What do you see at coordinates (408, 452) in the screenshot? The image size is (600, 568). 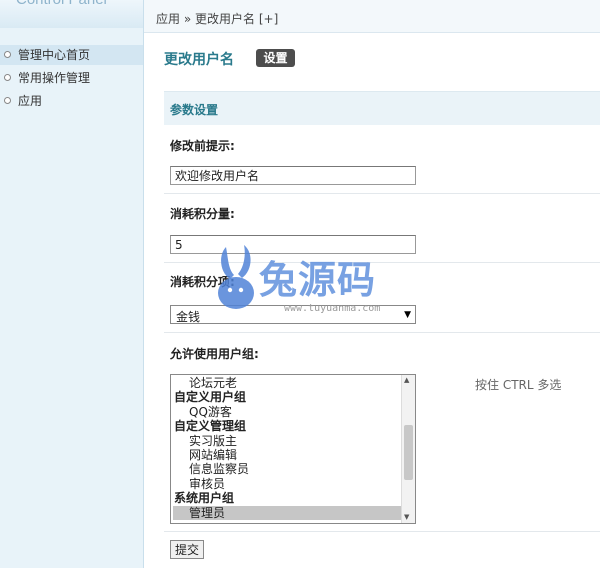 I see `scrollbar-thumb` at bounding box center [408, 452].